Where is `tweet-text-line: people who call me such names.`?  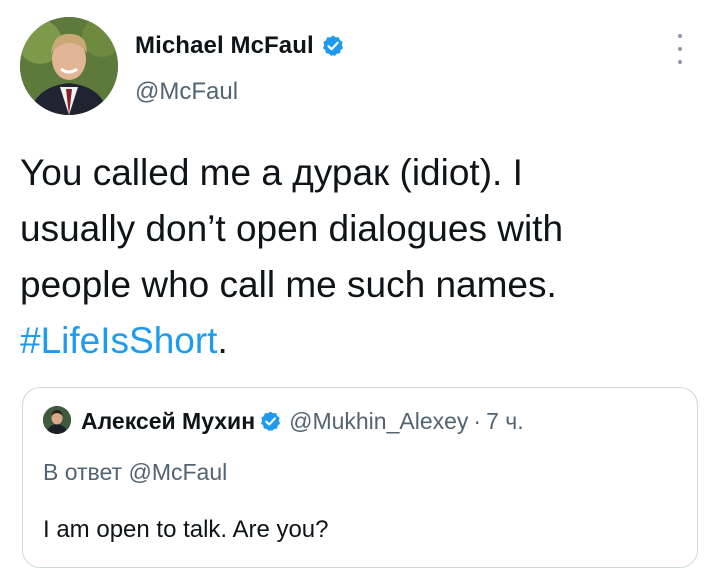 tweet-text-line: people who call me such names. is located at coordinates (288, 284).